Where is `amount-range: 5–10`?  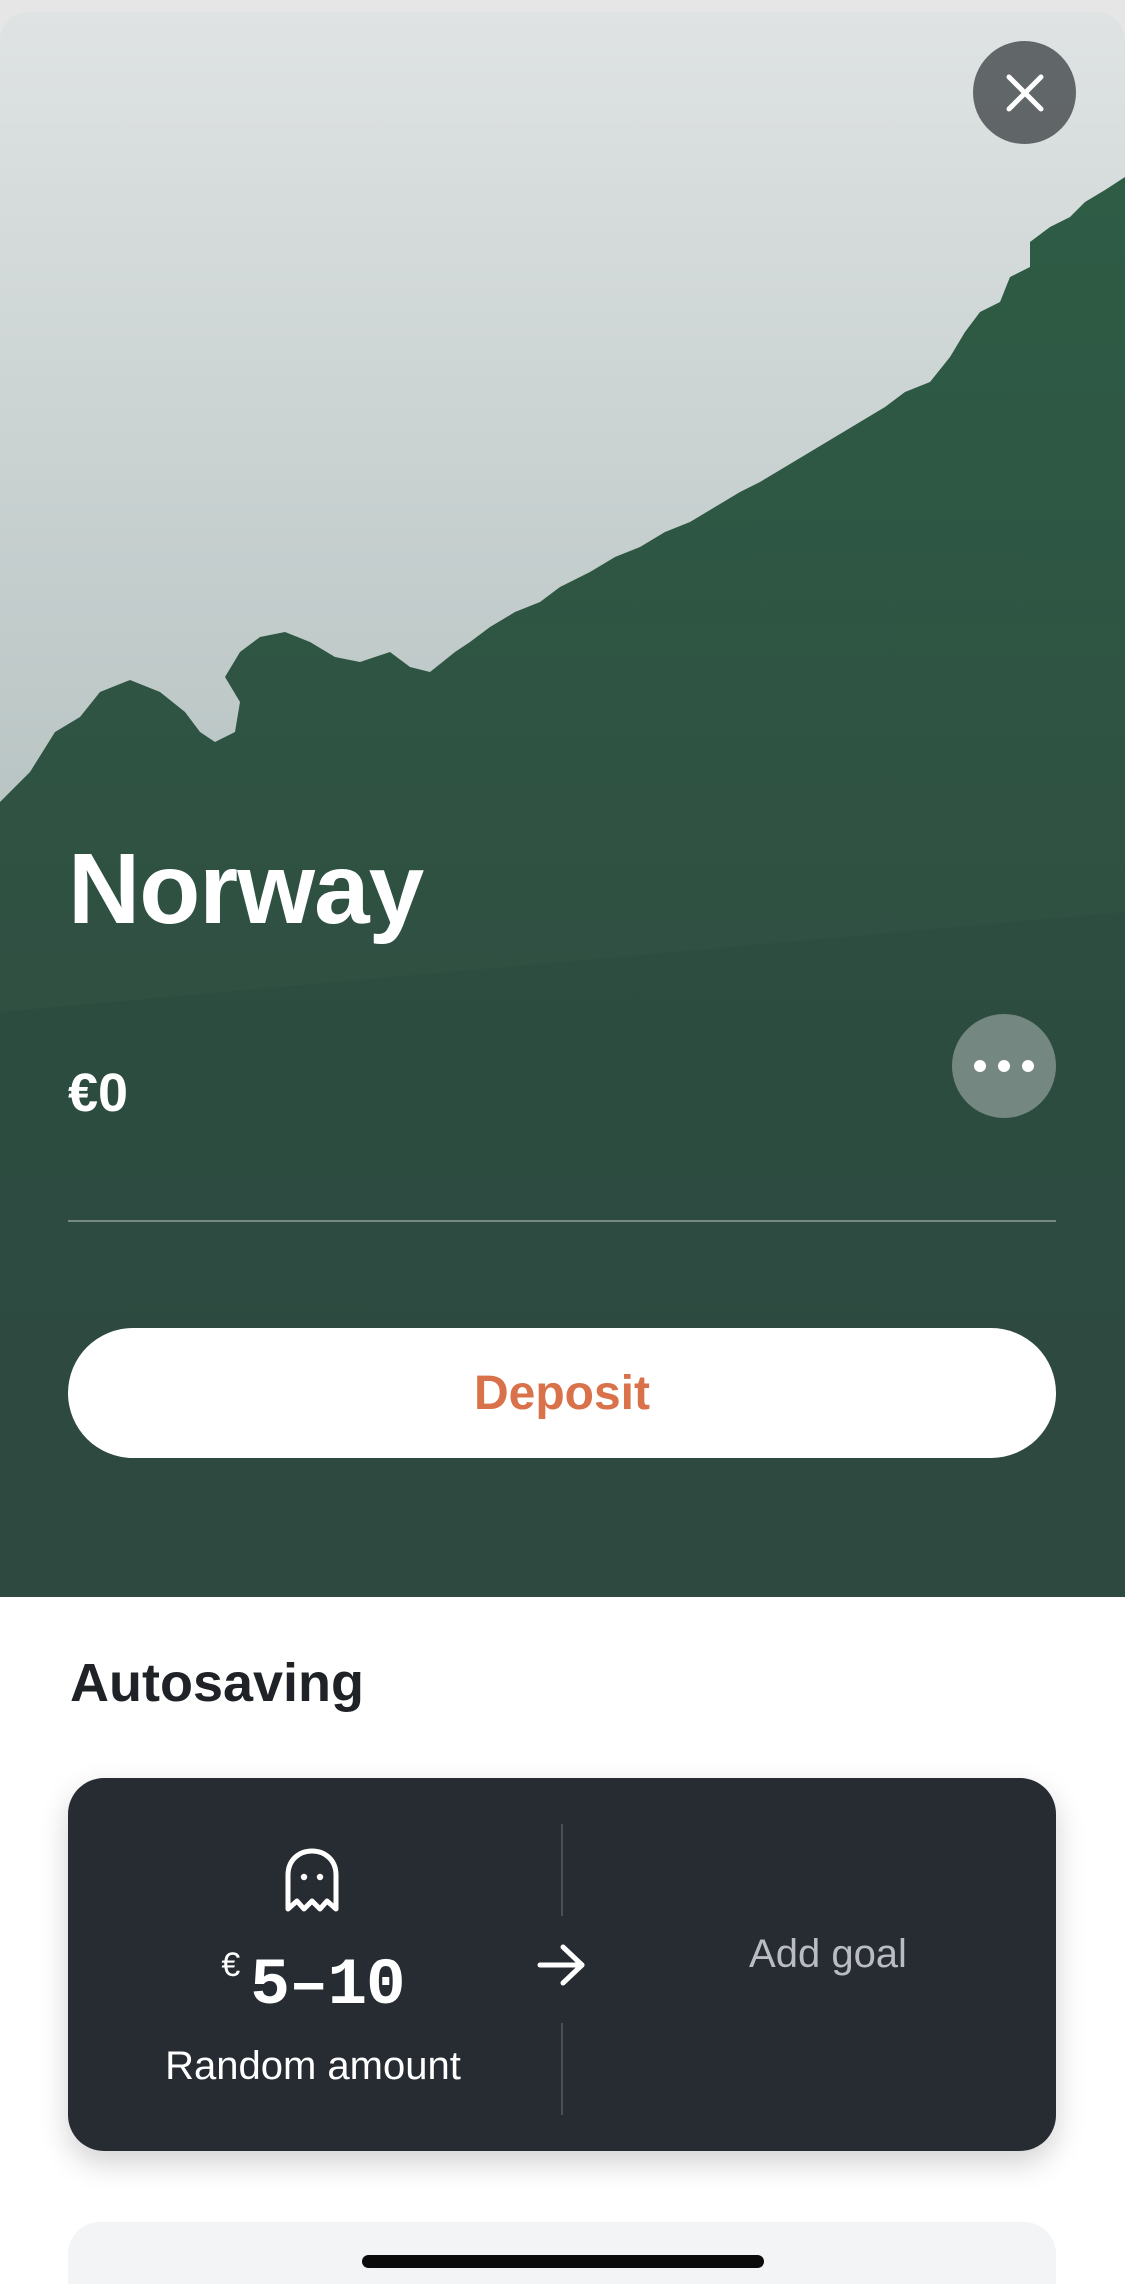 amount-range: 5–10 is located at coordinates (327, 1985).